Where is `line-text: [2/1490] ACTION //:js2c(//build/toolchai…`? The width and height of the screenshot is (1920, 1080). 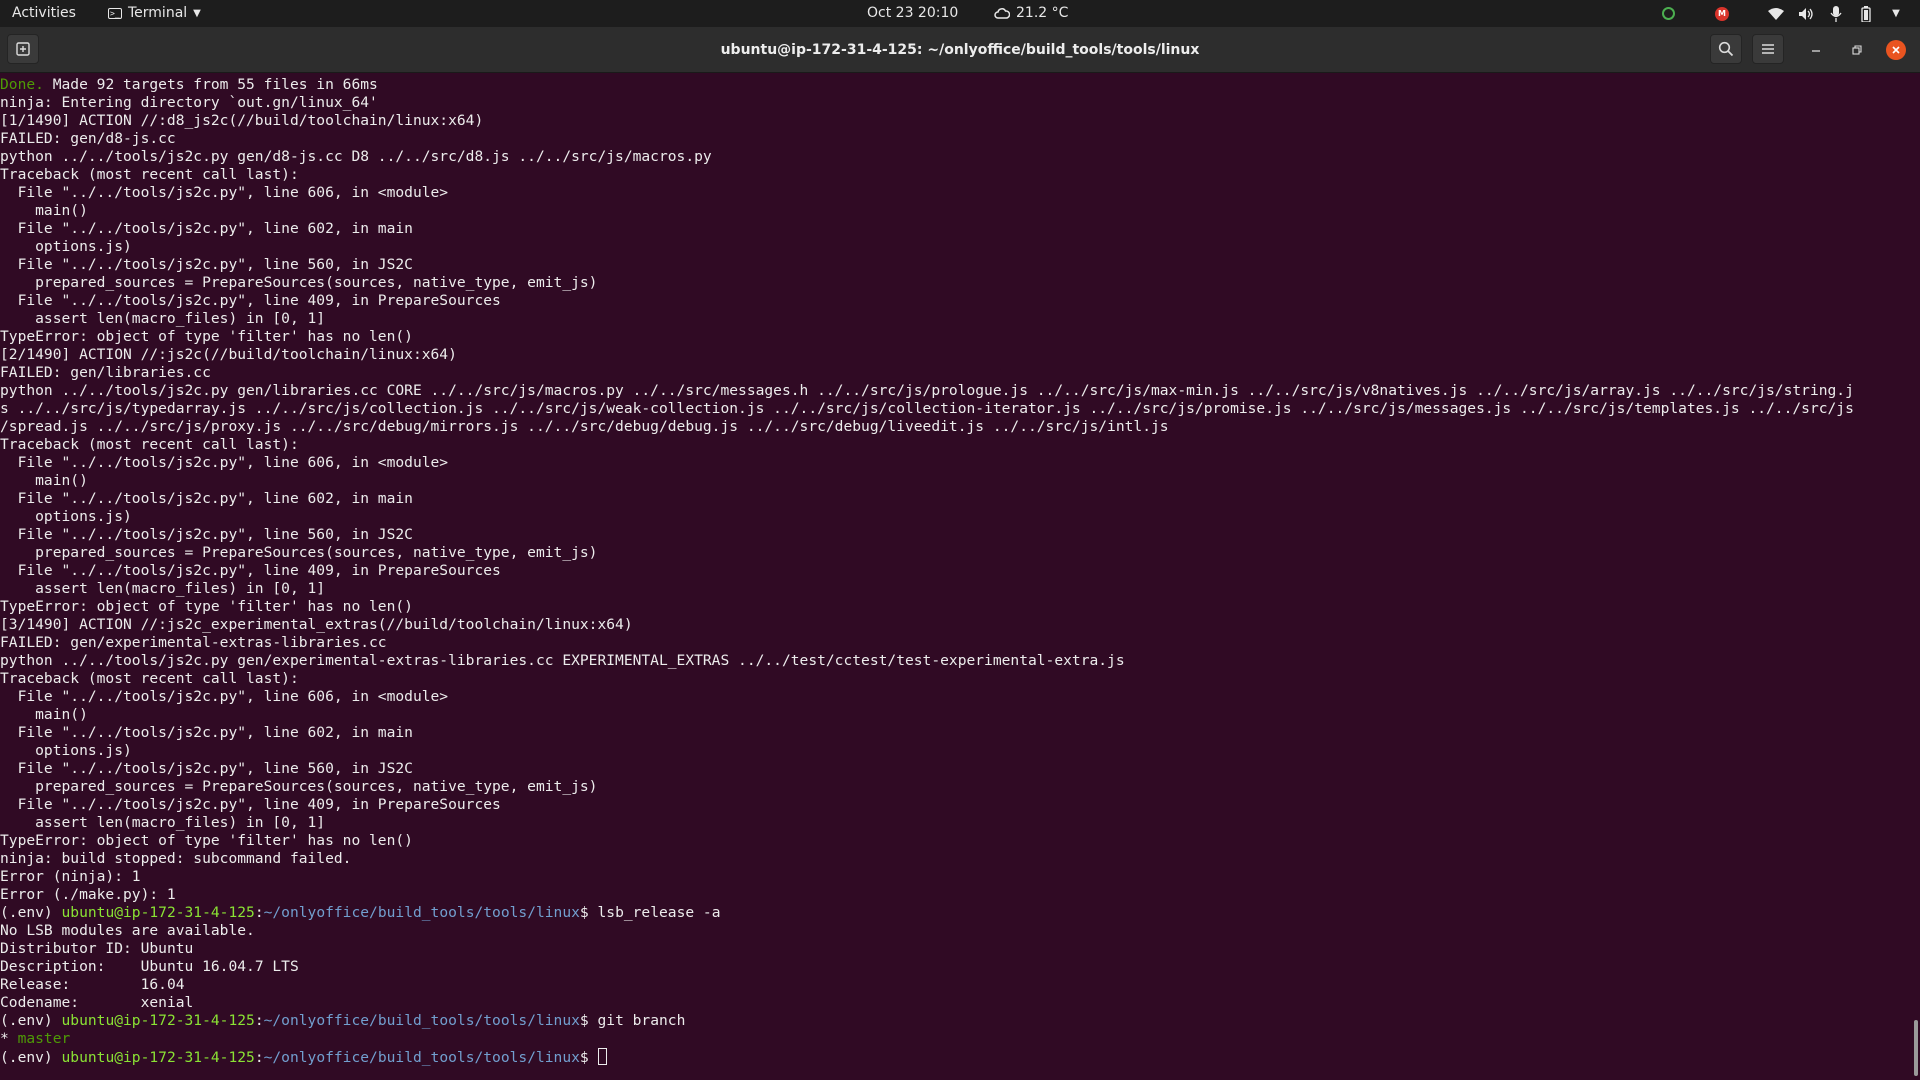
line-text: [2/1490] ACTION //:js2c(//build/toolchai… is located at coordinates (228, 354).